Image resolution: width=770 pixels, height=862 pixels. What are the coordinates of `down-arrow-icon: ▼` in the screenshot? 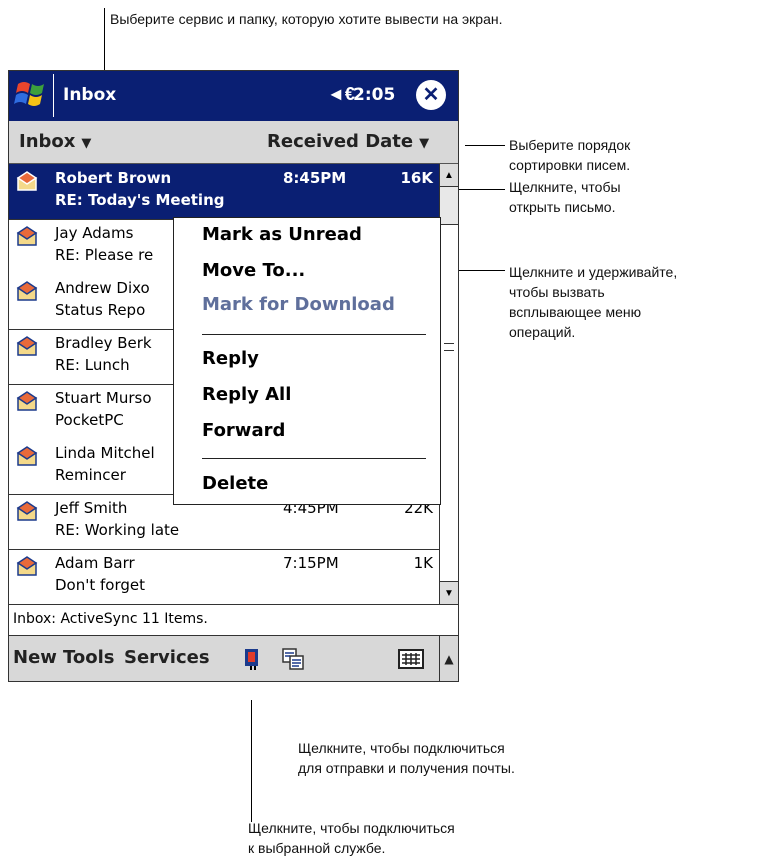 It's located at (449, 593).